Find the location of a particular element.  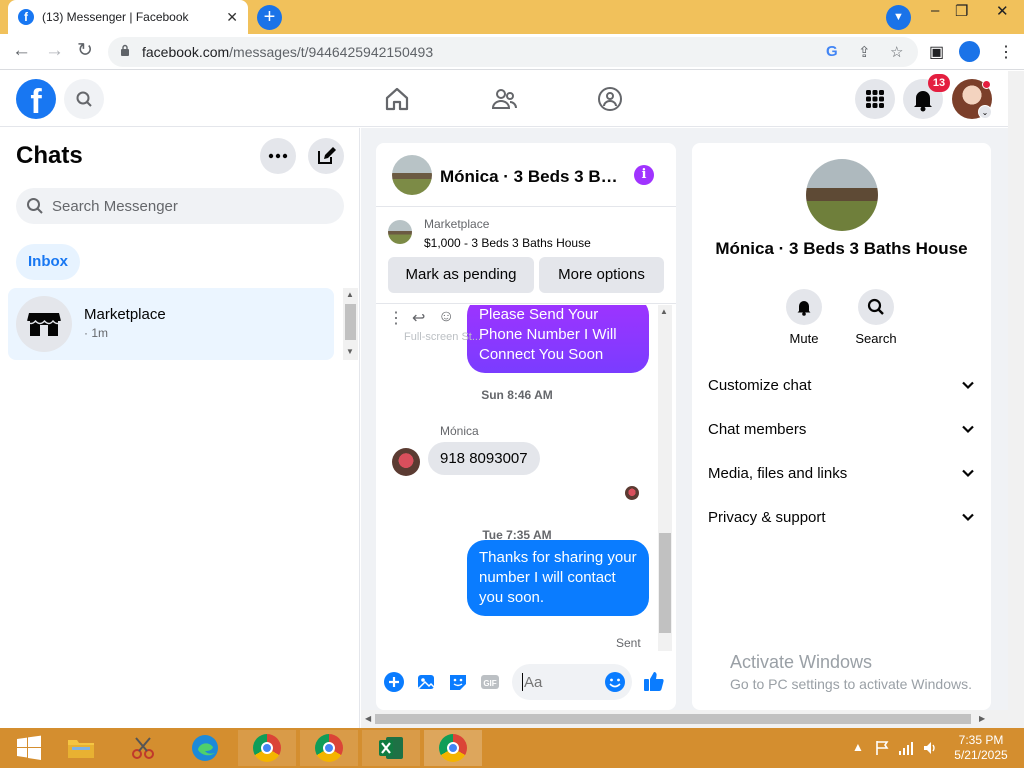

chrome-taskbar-button-active is located at coordinates (453, 748).